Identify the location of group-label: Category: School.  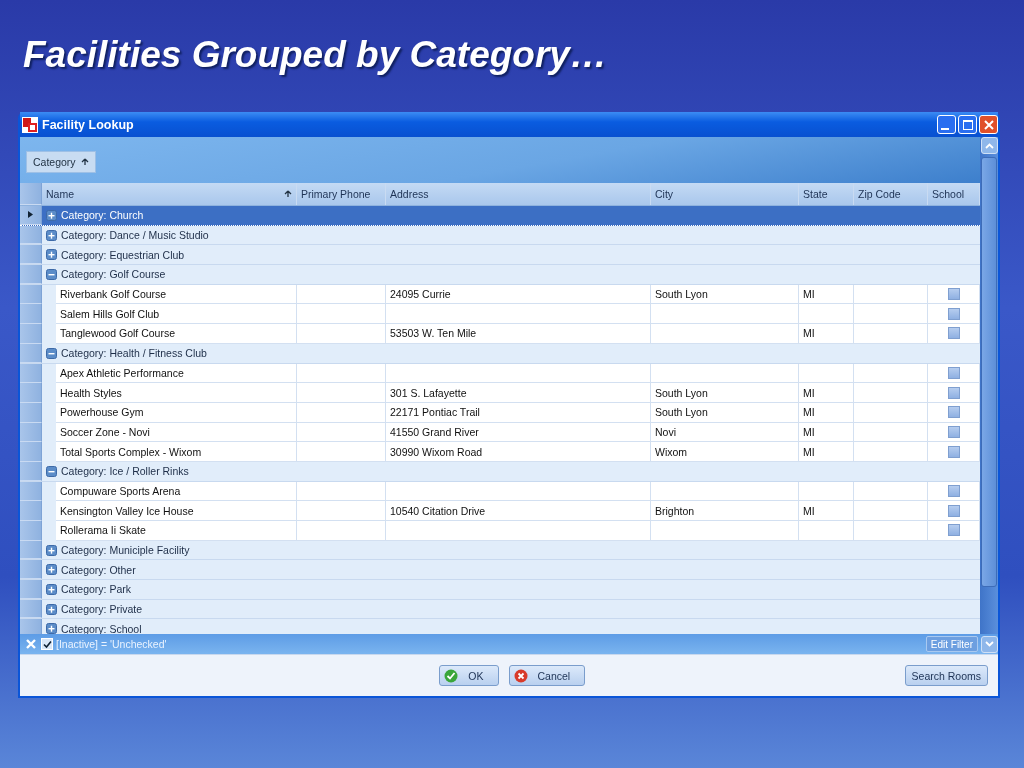
(101, 628).